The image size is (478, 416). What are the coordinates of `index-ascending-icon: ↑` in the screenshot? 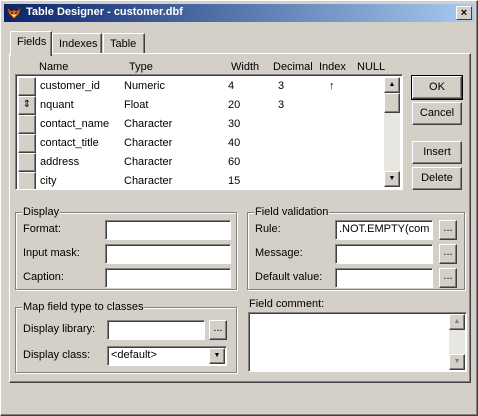 It's located at (332, 86).